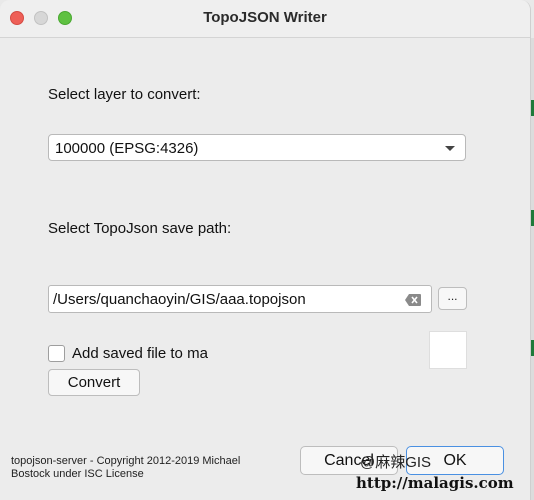 The image size is (534, 500). What do you see at coordinates (127, 148) in the screenshot?
I see `layer-select-value: 100000 (EPSG:4326)` at bounding box center [127, 148].